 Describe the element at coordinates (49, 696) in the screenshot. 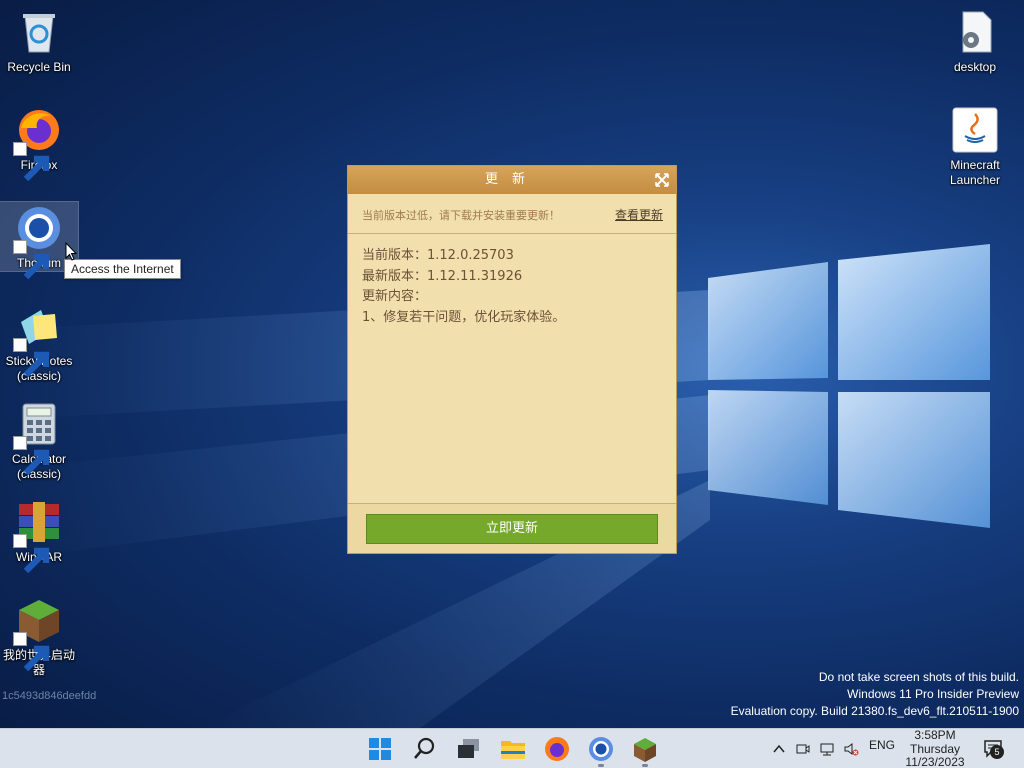

I see `desktop-id-text: 1c5493d846deefdd` at that location.